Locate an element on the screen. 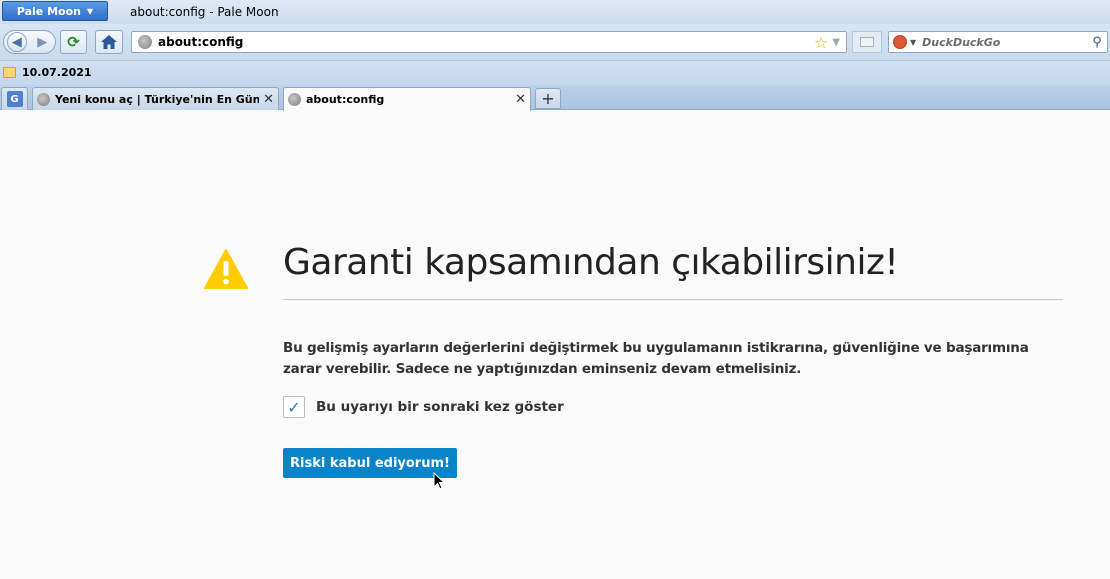  checkbox-label: Bu uyarıyı bir sonraki kez göster is located at coordinates (440, 407).